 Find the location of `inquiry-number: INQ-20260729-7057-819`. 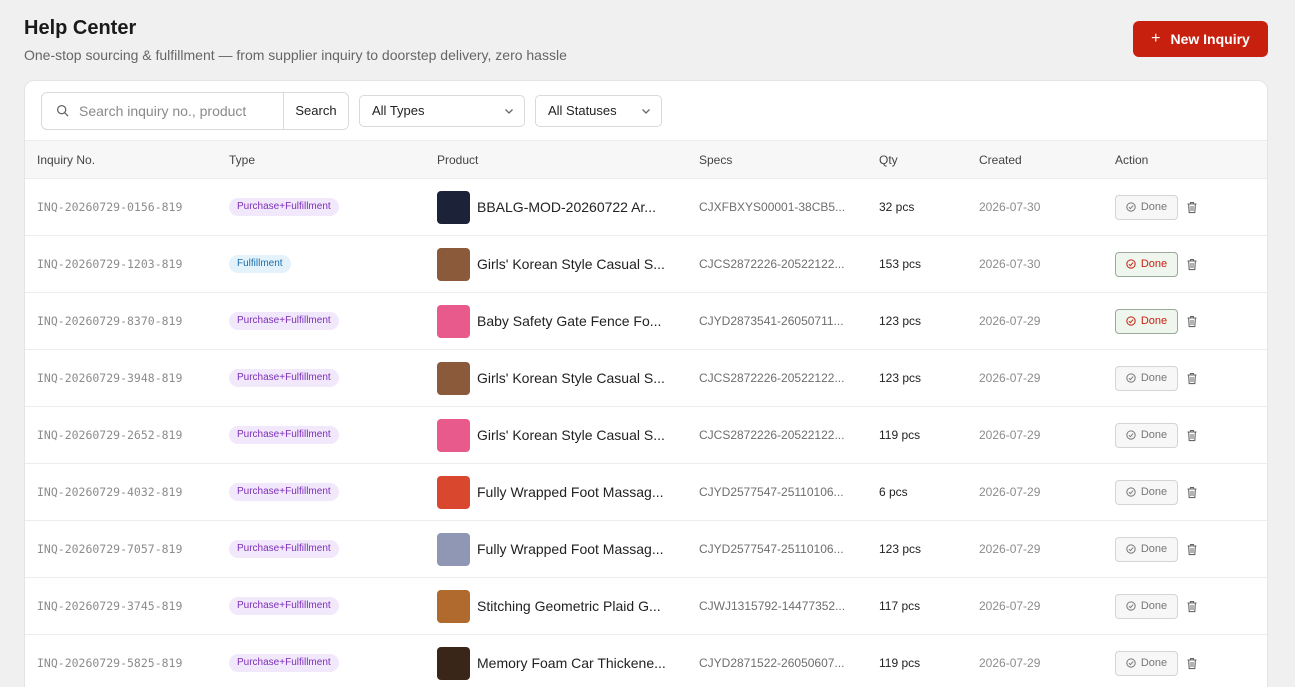

inquiry-number: INQ-20260729-7057-819 is located at coordinates (110, 549).